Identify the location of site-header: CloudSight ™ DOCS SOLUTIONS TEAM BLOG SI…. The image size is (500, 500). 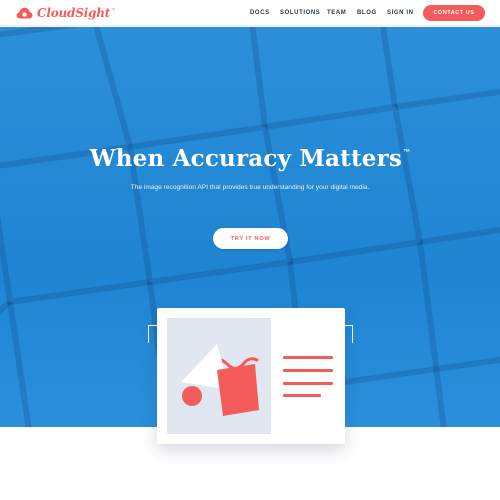
(250, 13).